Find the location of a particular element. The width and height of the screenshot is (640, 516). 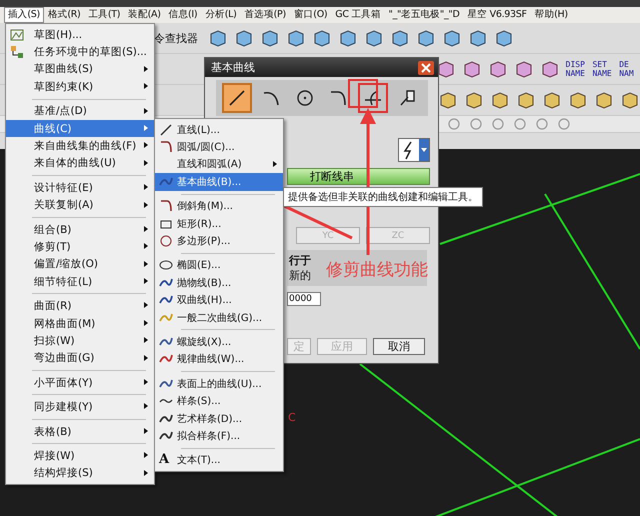

menu-item: 设计特征(E) is located at coordinates (80, 188).